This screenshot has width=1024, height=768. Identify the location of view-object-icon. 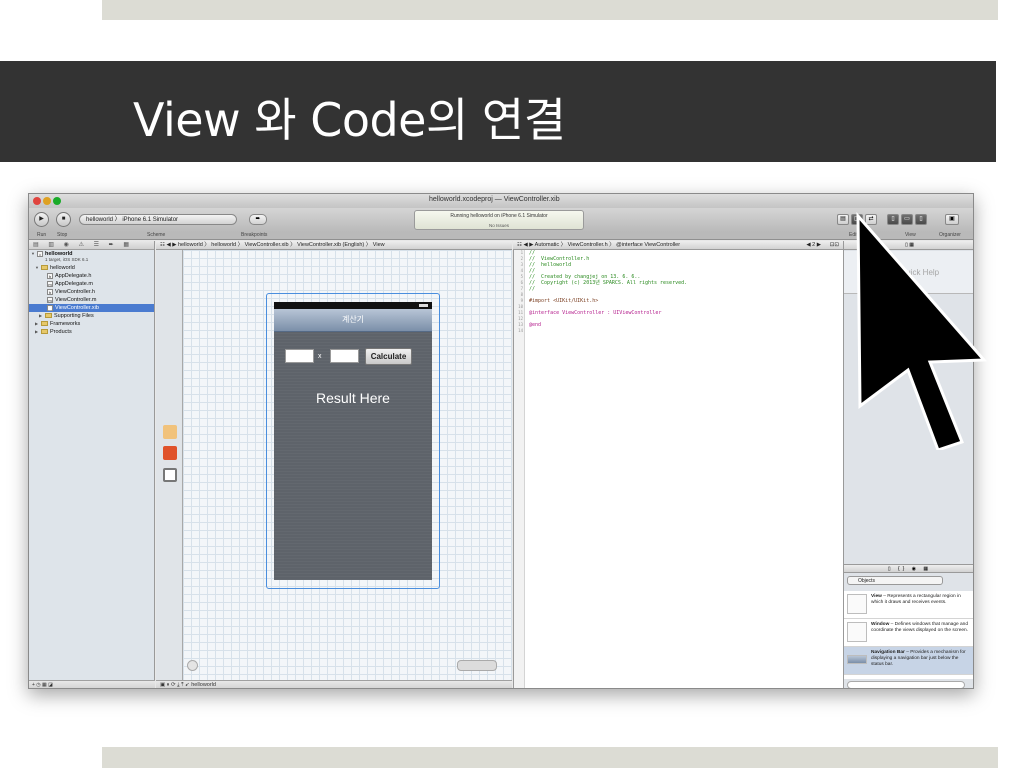
(170, 475).